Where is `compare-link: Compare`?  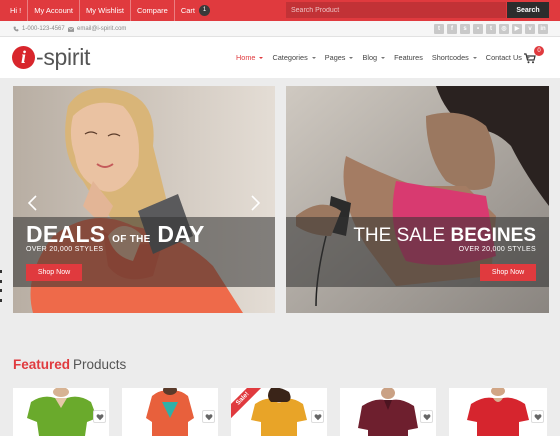
compare-link: Compare is located at coordinates (153, 10).